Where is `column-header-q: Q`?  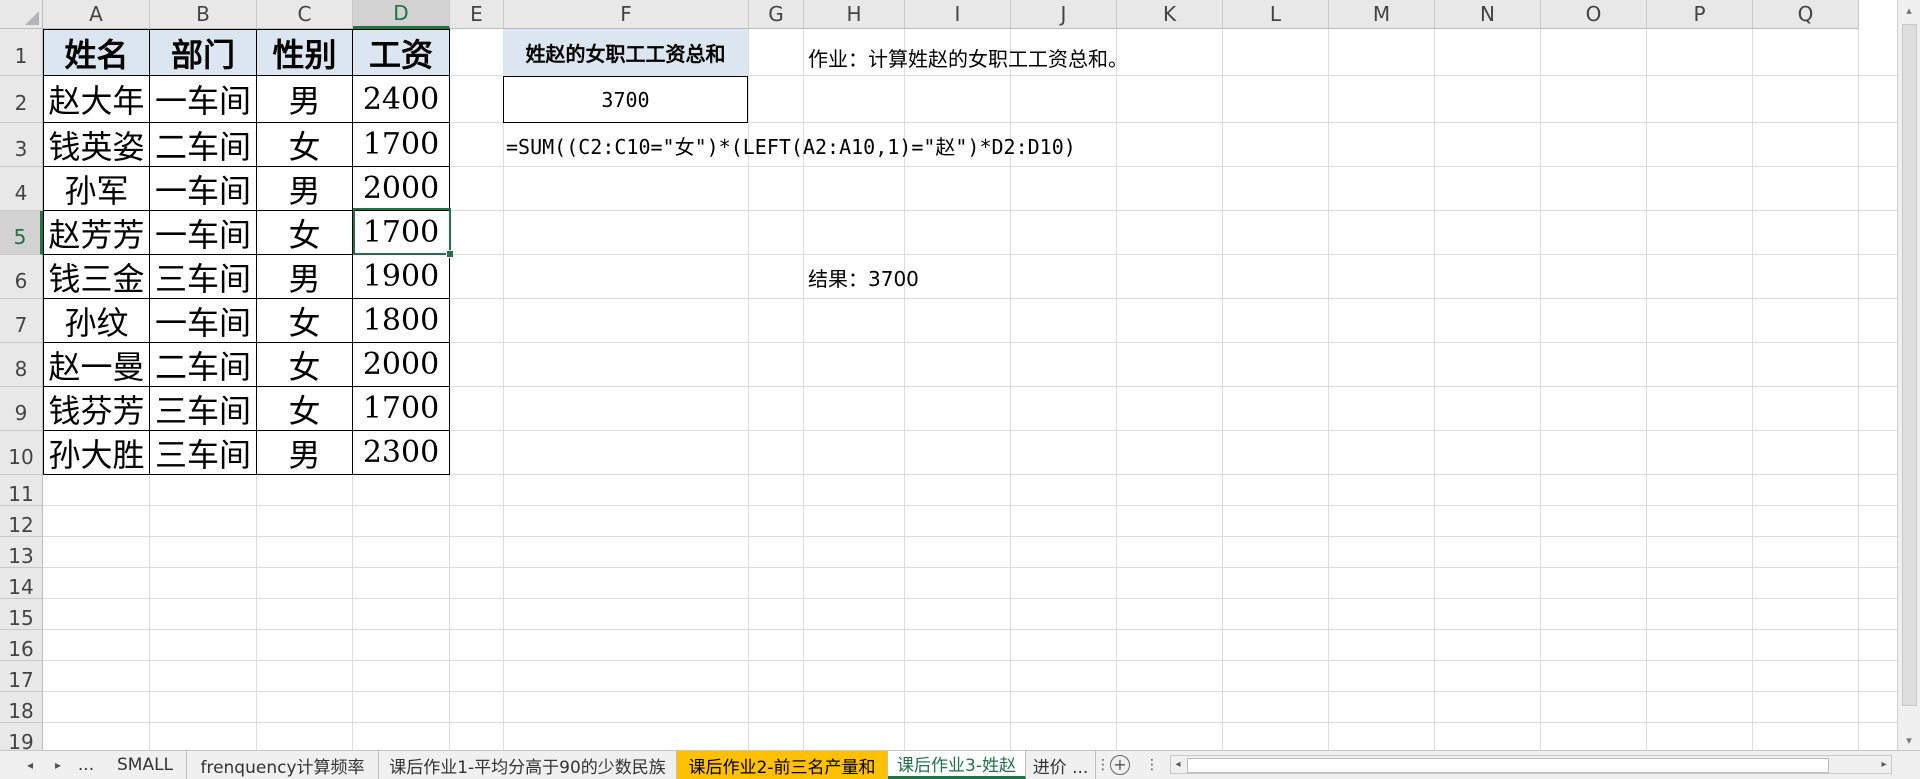
column-header-q: Q is located at coordinates (1806, 14).